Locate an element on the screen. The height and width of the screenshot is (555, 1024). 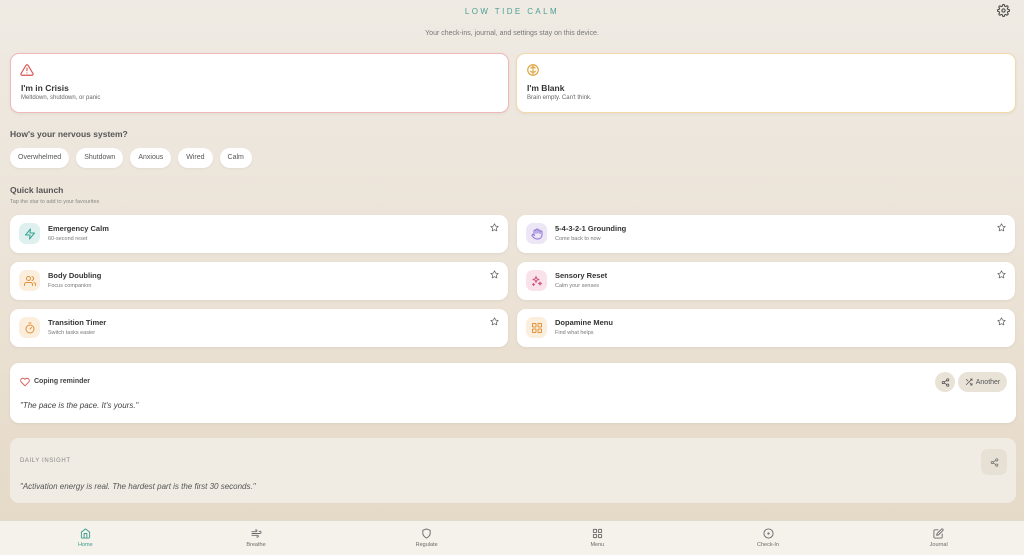
nervous-chips: Overwhelmed Shutdown Anxious Wired Calm is located at coordinates (131, 158).